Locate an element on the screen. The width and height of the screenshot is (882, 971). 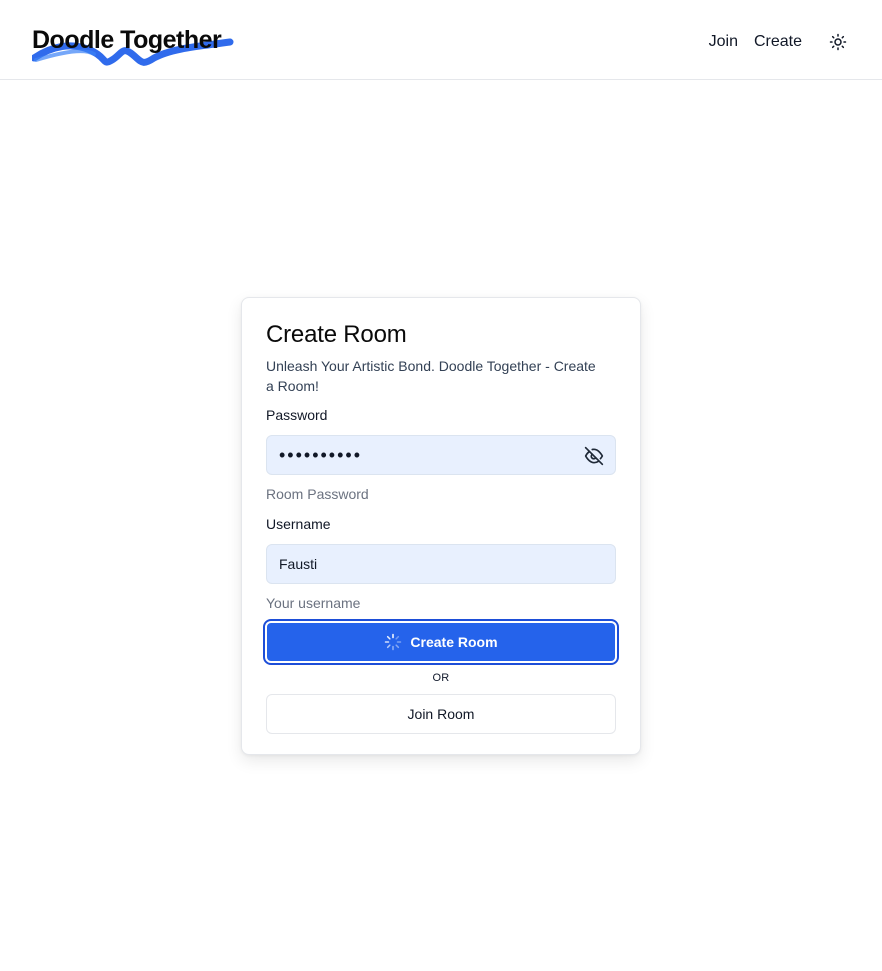
eye-off-icon is located at coordinates (594, 456).